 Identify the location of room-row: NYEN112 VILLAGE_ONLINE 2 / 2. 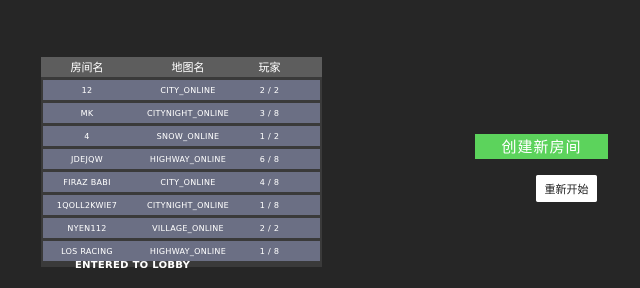
(181, 228).